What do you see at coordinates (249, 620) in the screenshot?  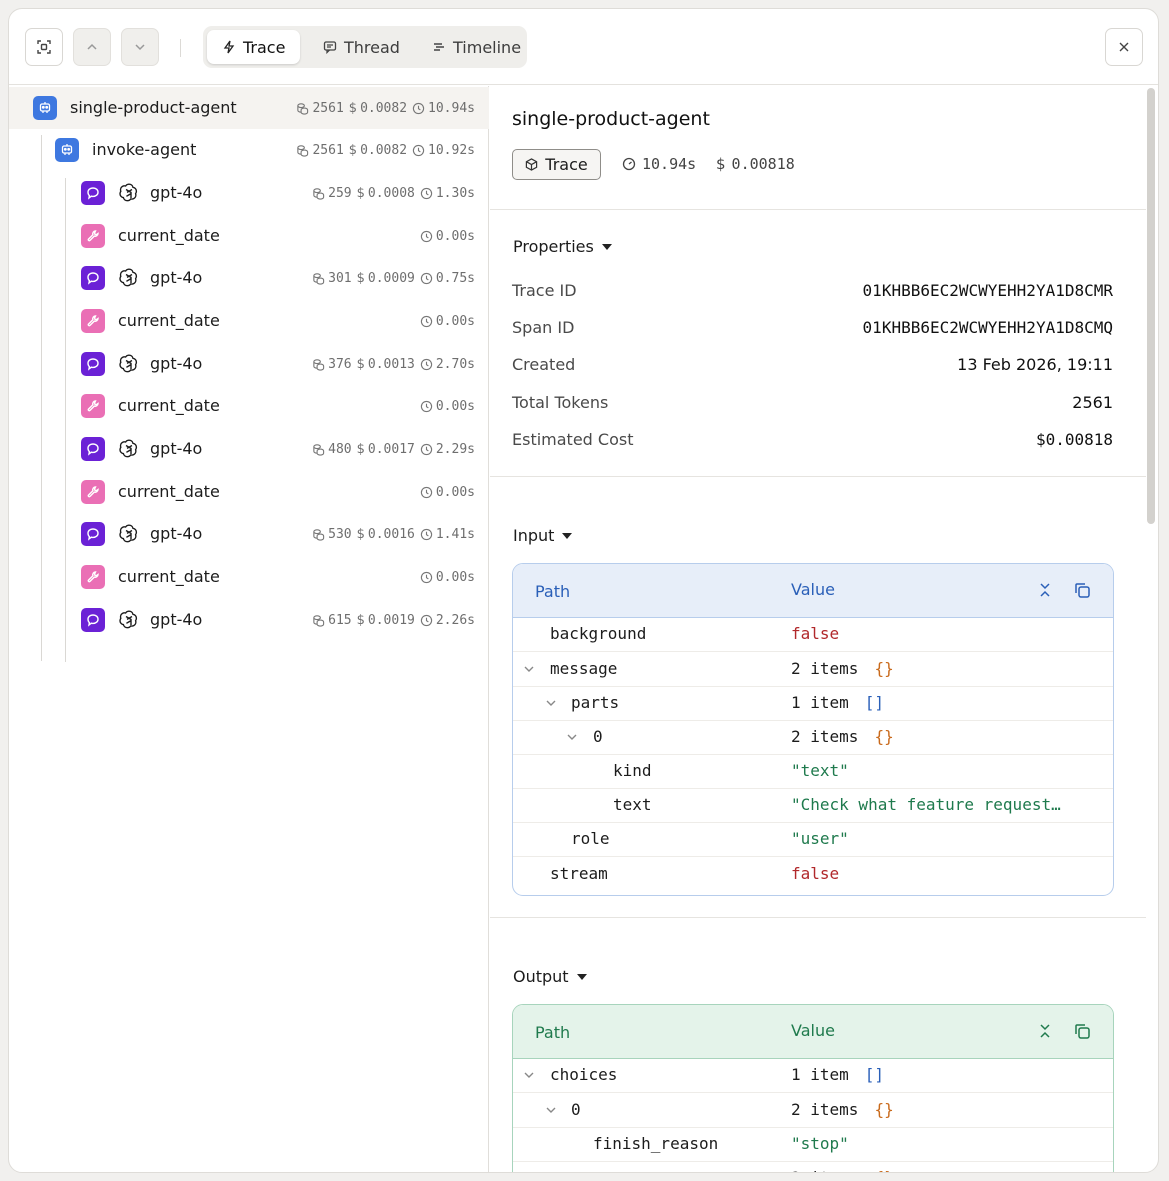 I see `span-row: gpt-4o 615 $0.0019 2.26s` at bounding box center [249, 620].